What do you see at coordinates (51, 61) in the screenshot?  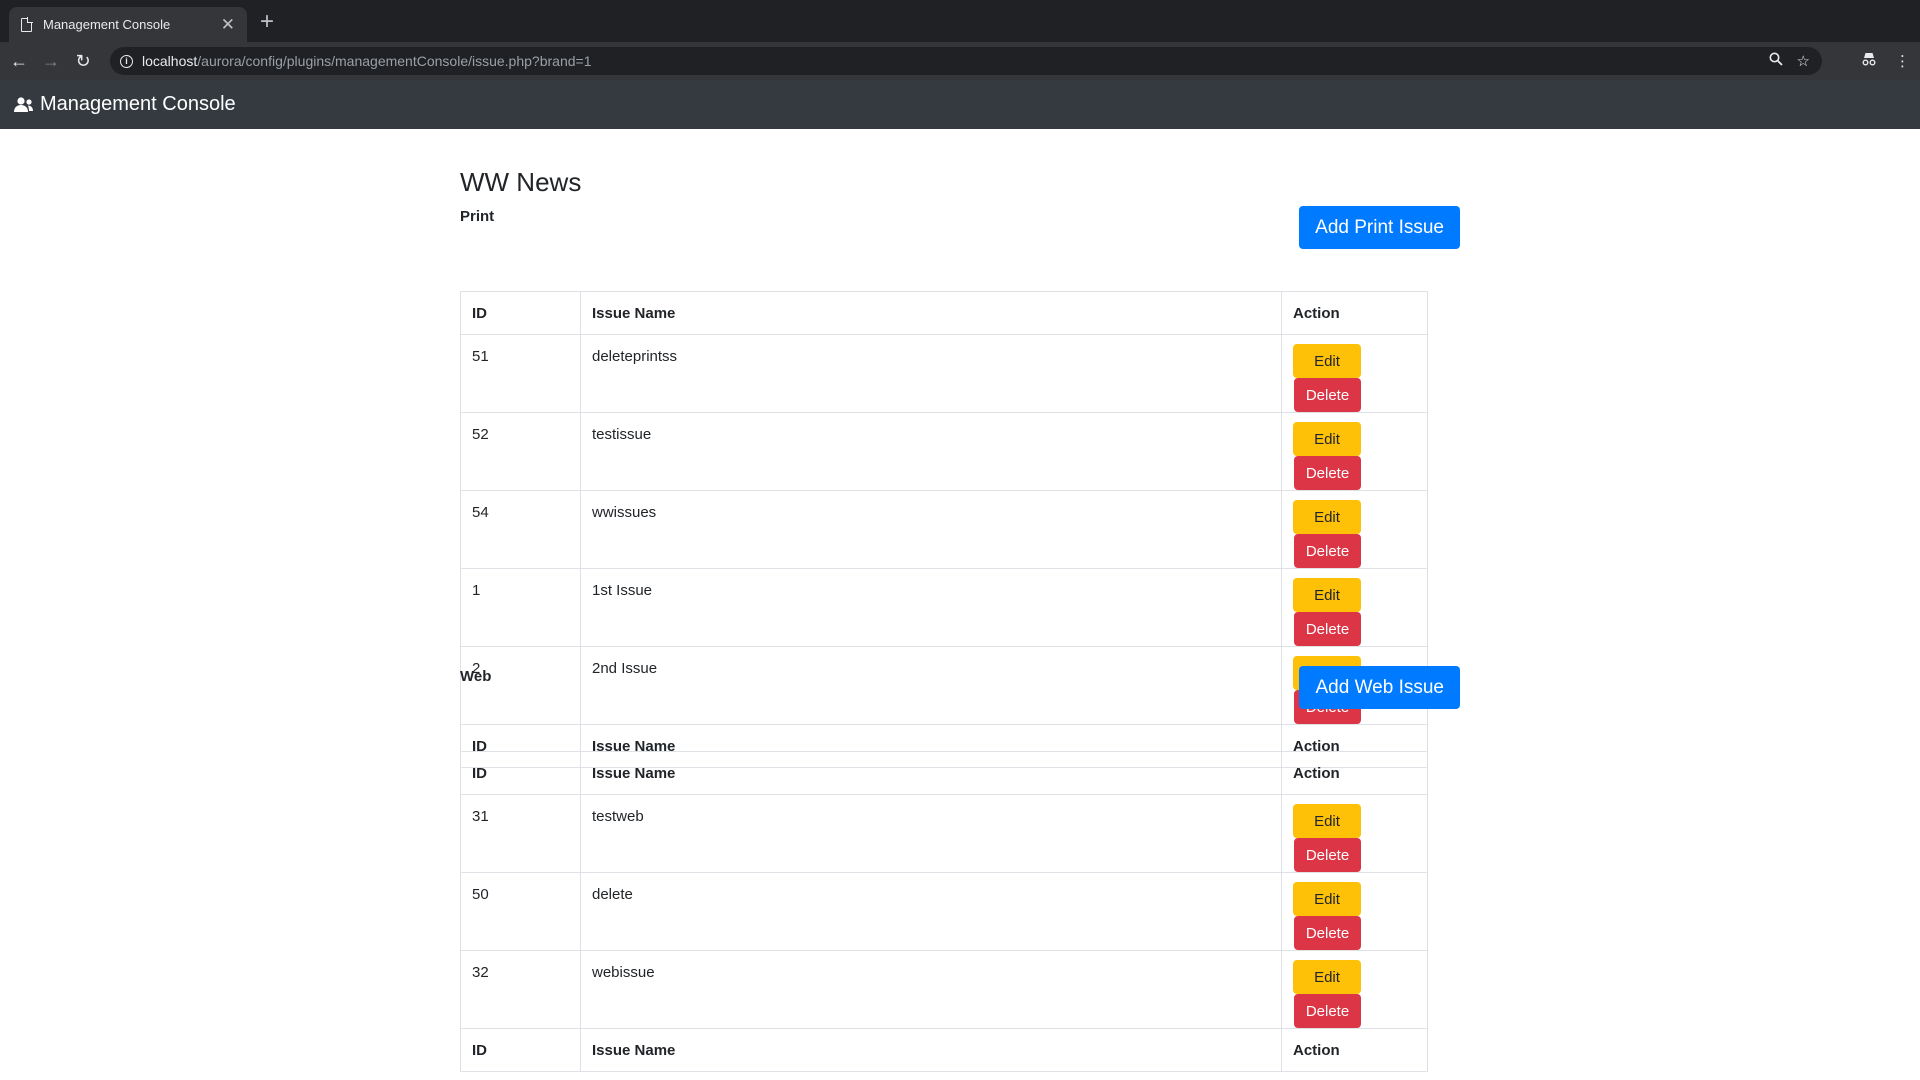 I see `forward-icon: →` at bounding box center [51, 61].